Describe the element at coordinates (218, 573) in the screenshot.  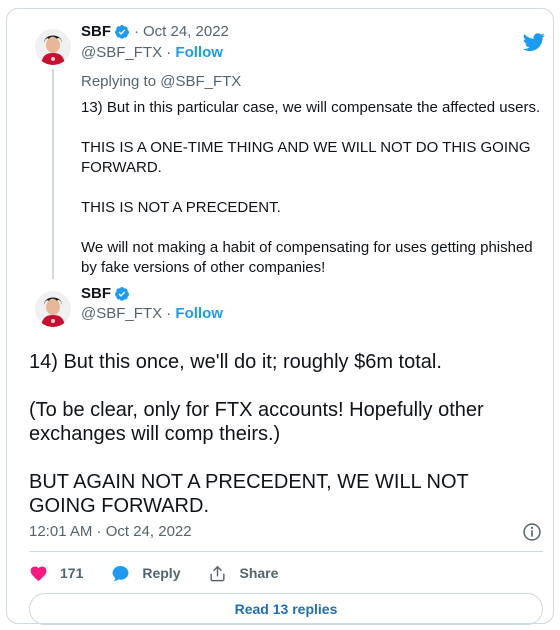
I see `share-icon` at that location.